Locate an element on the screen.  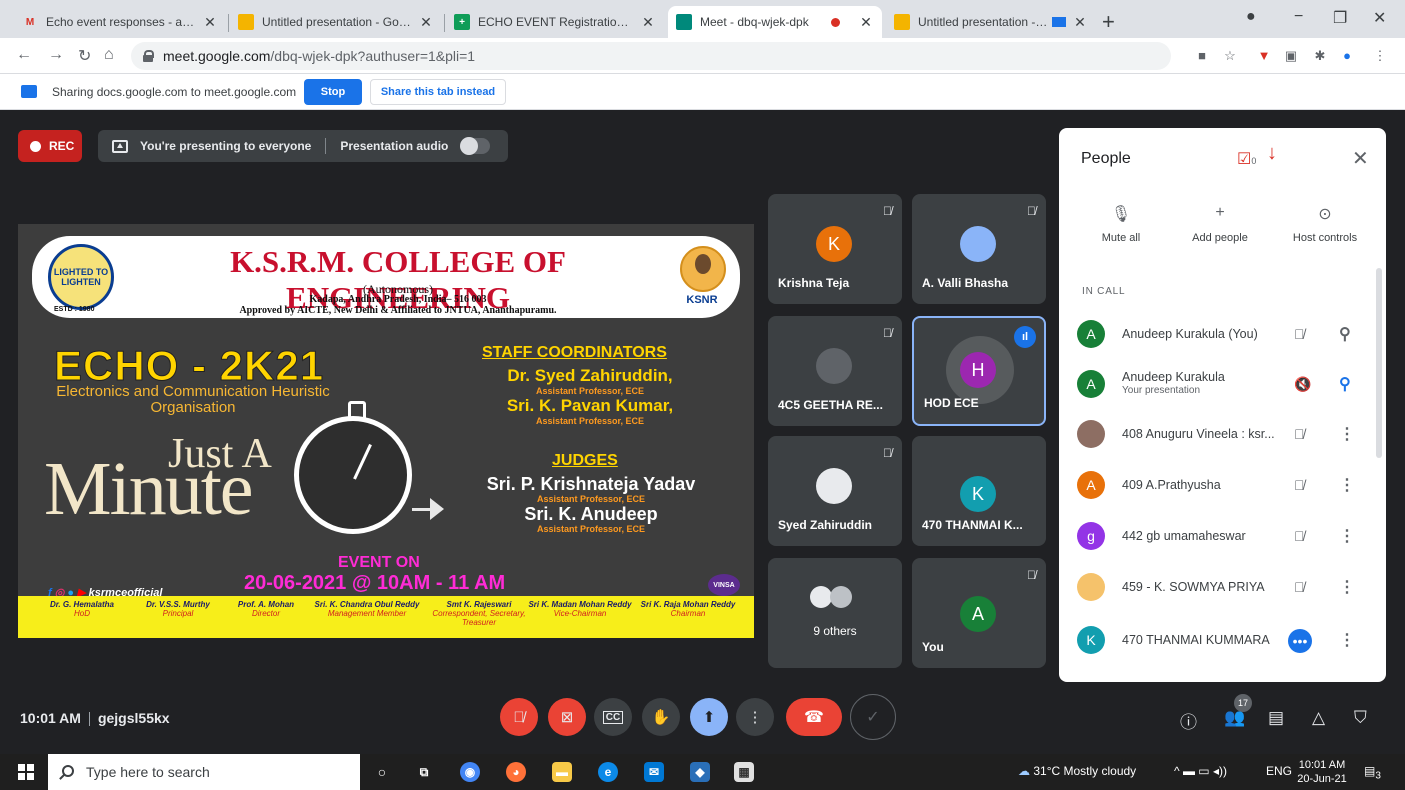
briefcase-icon: ▦ is located at coordinates (744, 772).